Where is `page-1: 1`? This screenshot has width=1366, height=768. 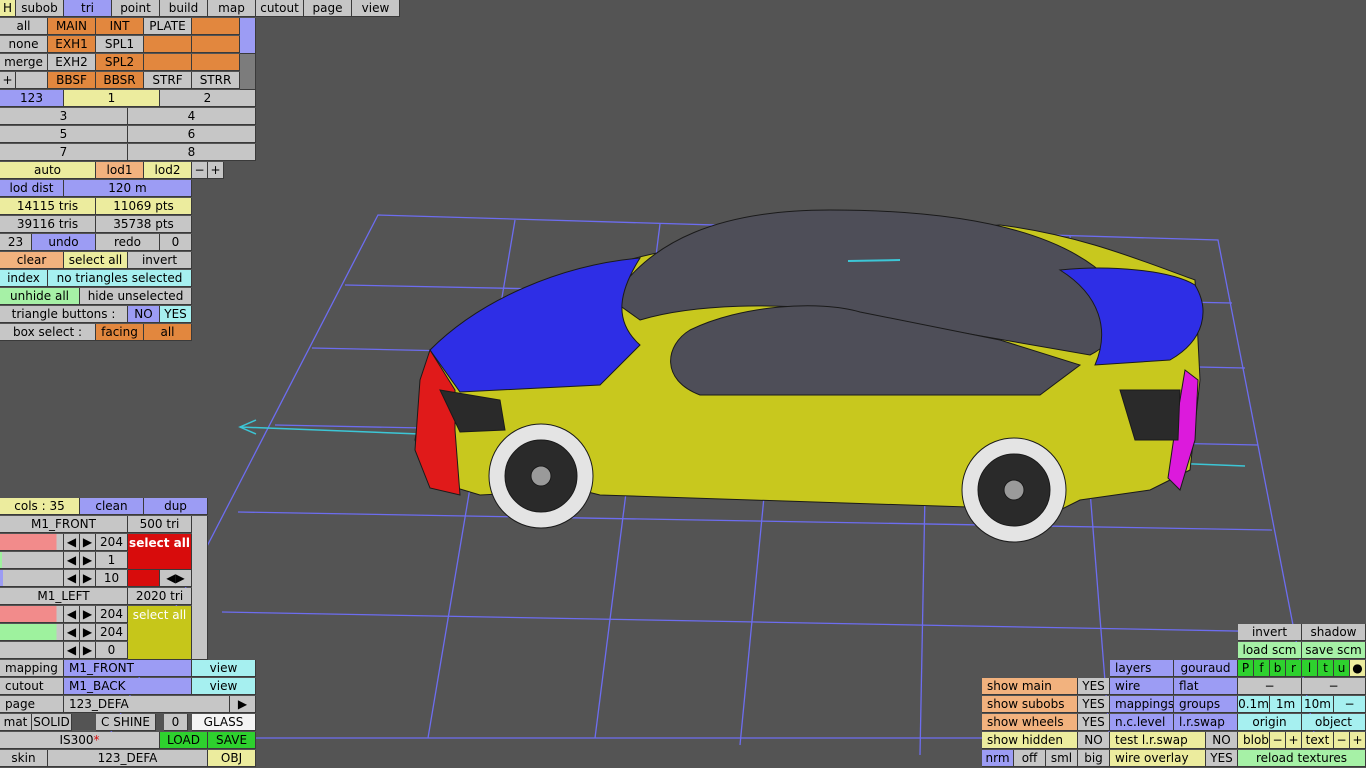 page-1: 1 is located at coordinates (112, 98).